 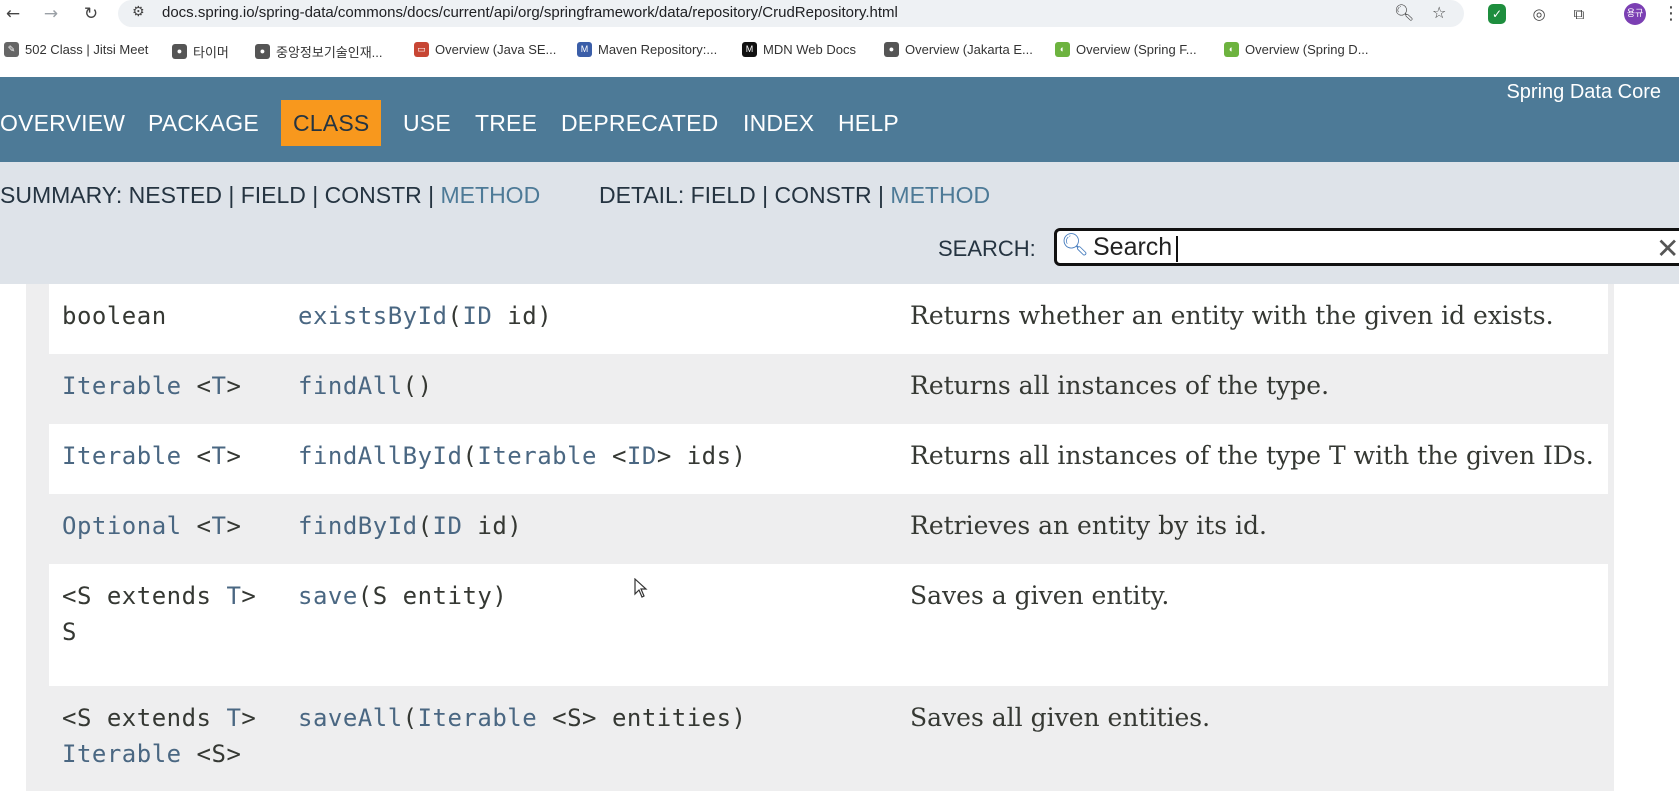 What do you see at coordinates (114, 316) in the screenshot?
I see `code-text: boolean` at bounding box center [114, 316].